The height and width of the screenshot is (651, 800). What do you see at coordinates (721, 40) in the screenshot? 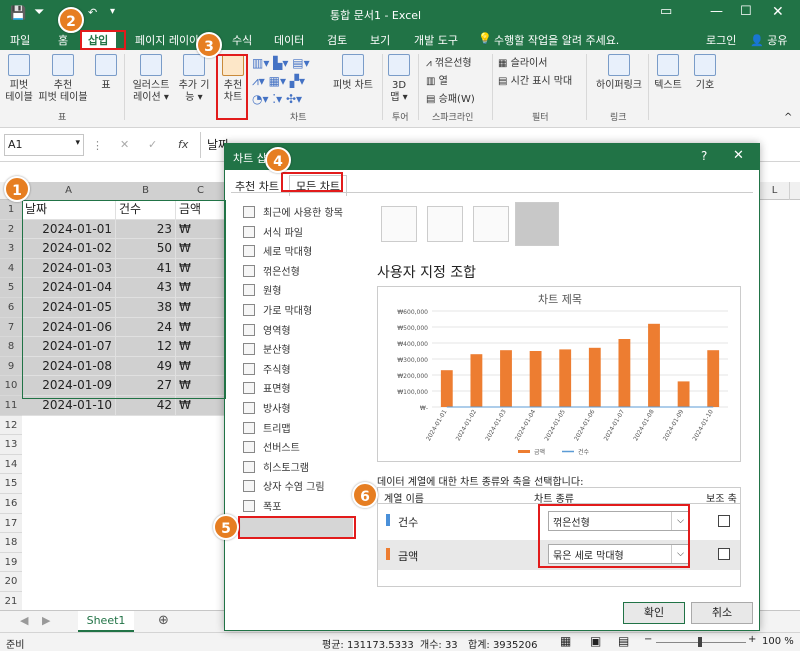
I see `sign-in-link: 로그인` at bounding box center [721, 40].